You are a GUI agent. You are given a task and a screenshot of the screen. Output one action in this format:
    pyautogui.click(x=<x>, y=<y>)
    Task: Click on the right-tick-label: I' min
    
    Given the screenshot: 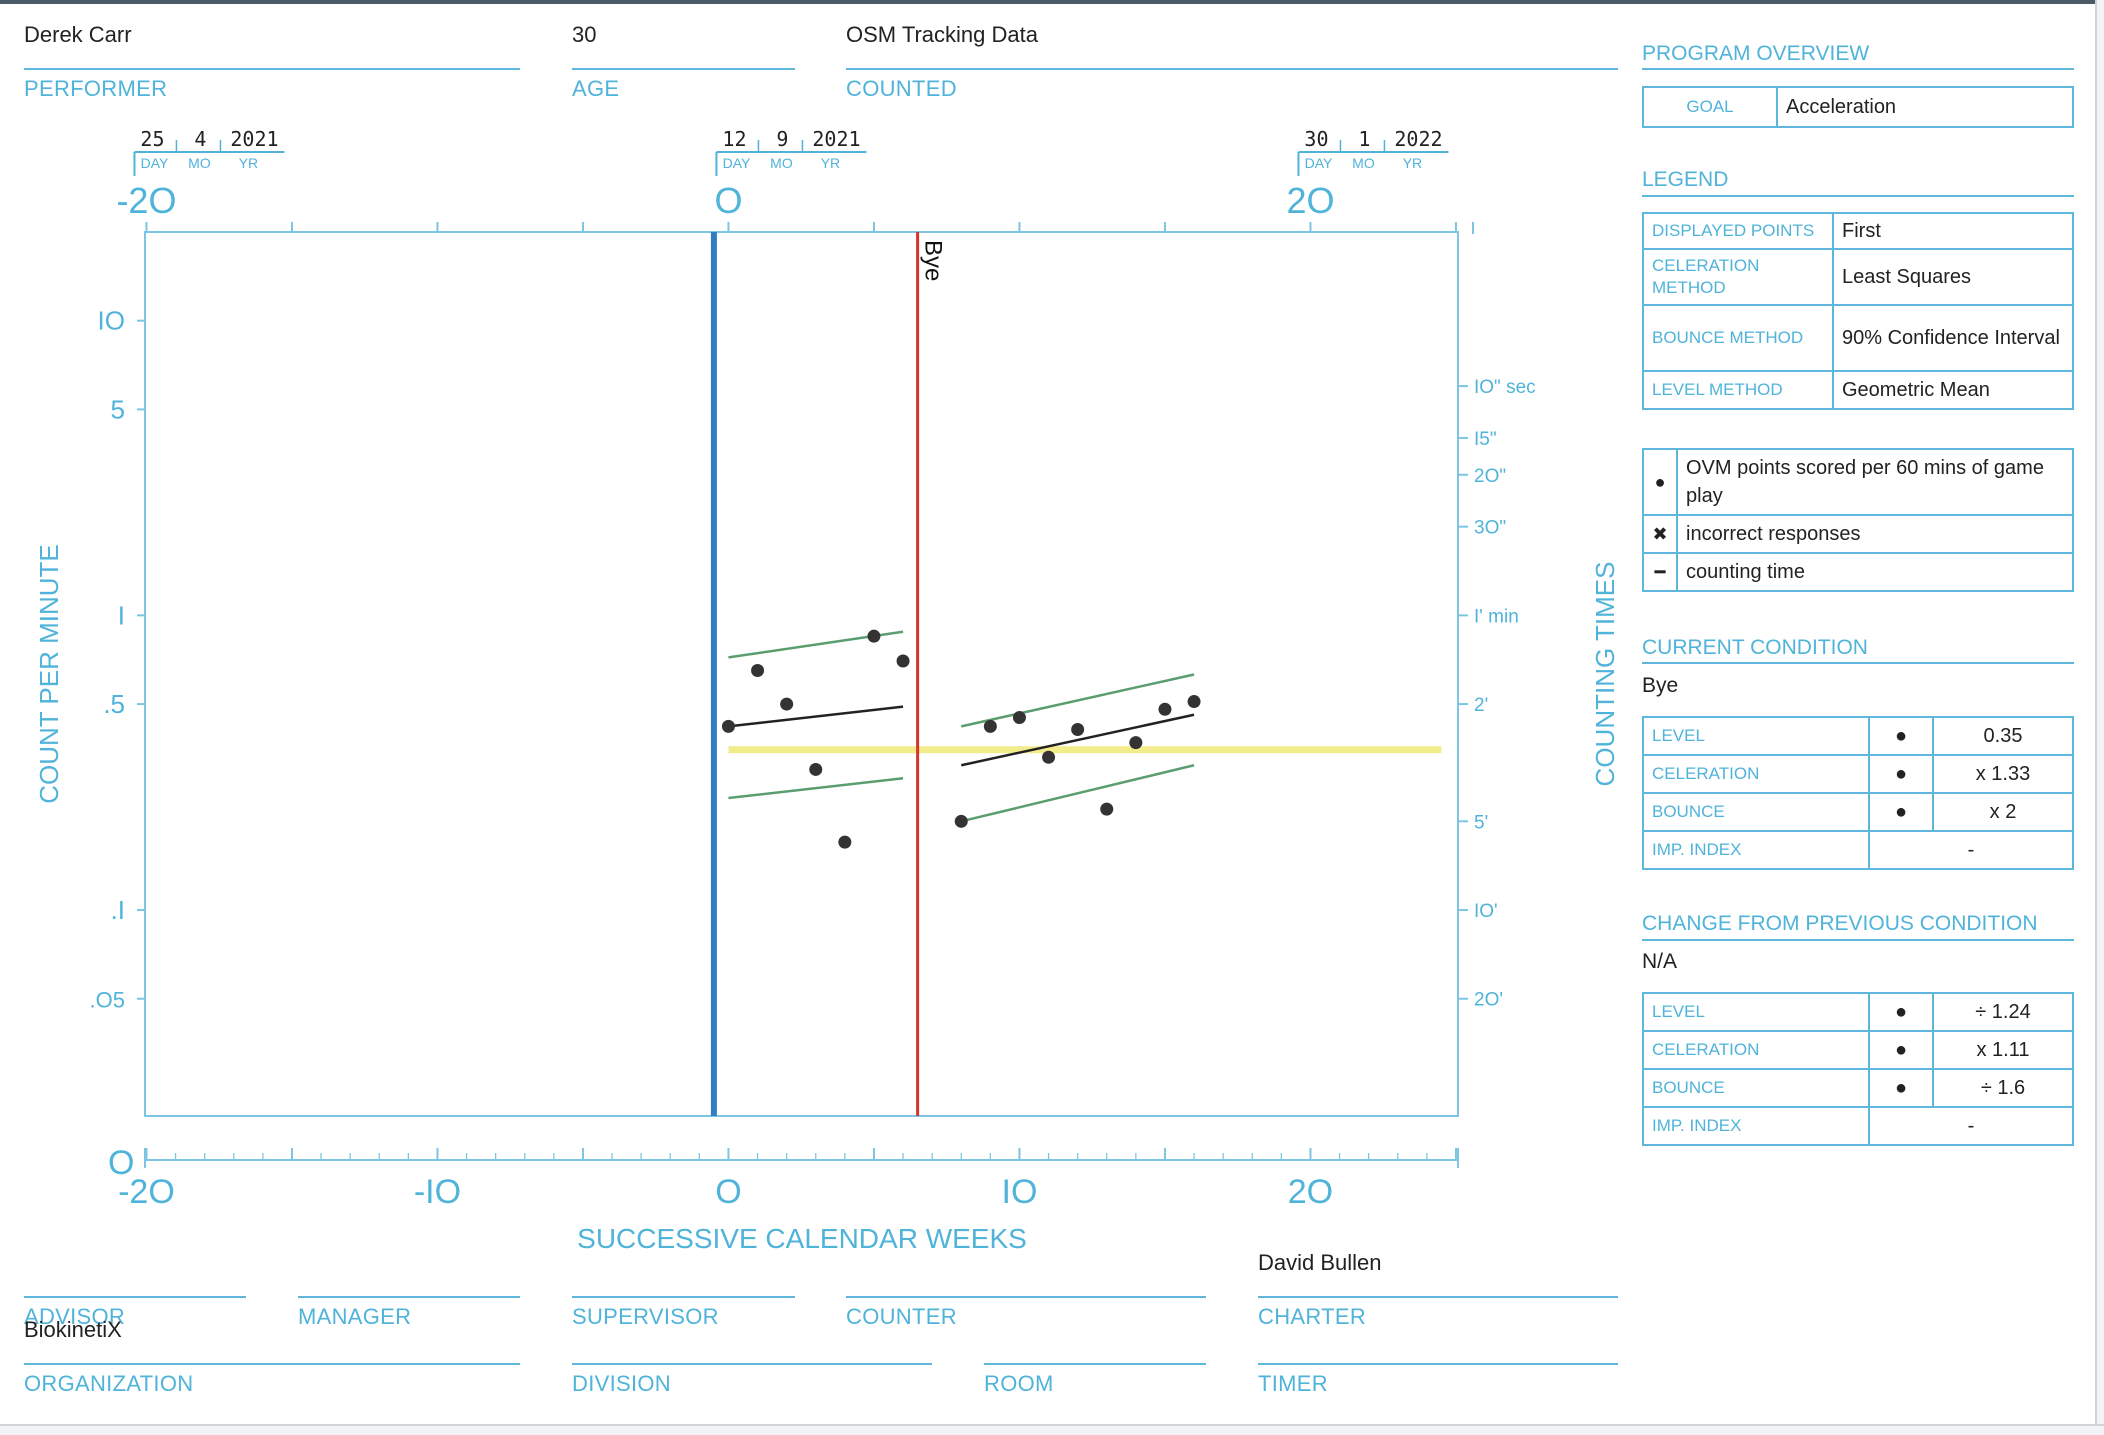 What is the action you would take?
    pyautogui.click(x=1496, y=616)
    